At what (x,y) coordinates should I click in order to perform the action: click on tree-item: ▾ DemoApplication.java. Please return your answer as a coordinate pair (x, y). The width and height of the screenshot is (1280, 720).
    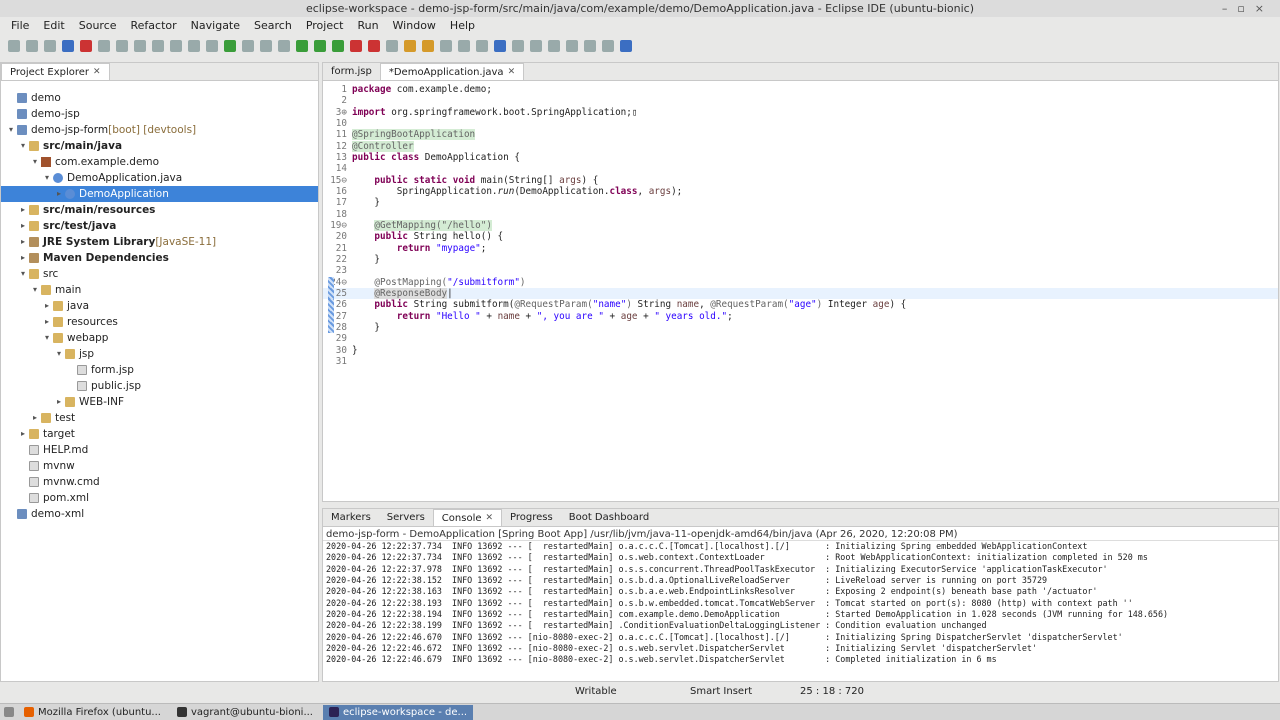
    Looking at the image, I should click on (159, 178).